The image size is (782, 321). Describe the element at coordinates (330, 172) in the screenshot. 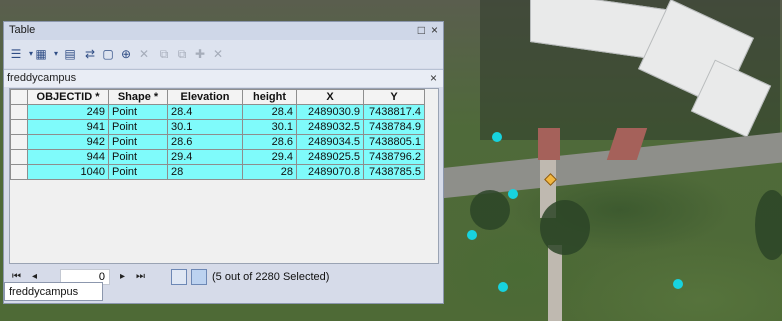

I see `cell: 2489070.8` at that location.